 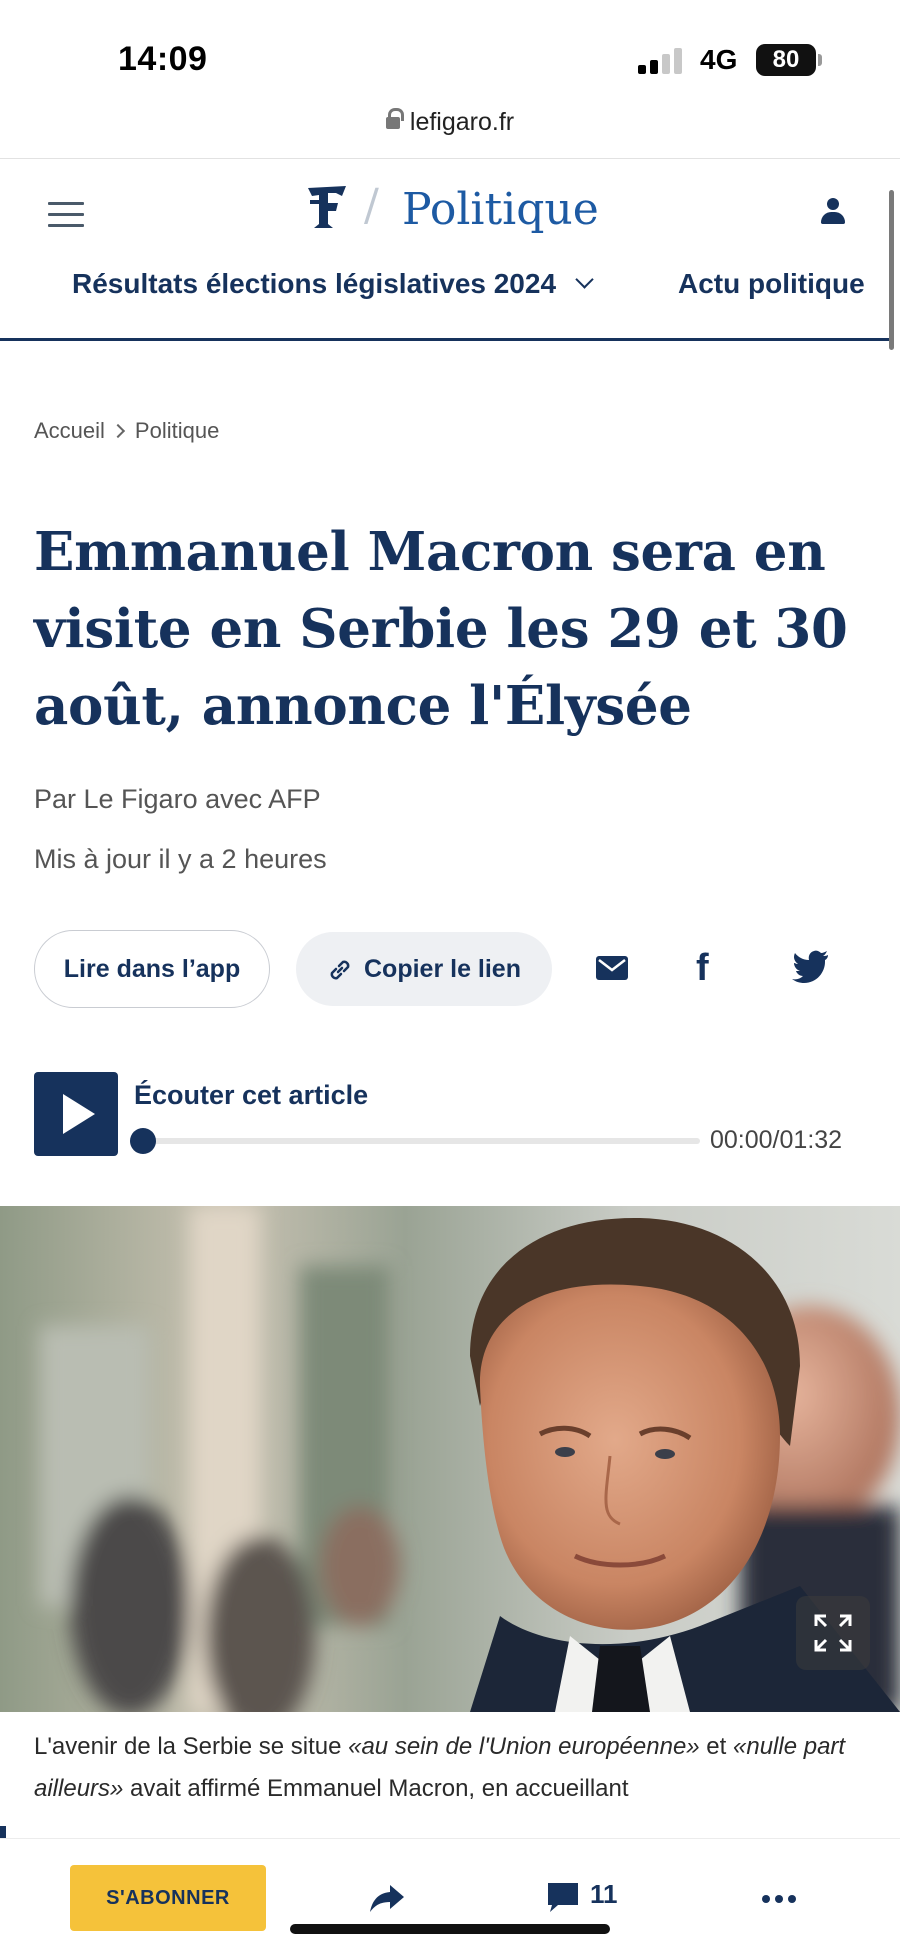 What do you see at coordinates (891, 270) in the screenshot?
I see `page-scrollbar` at bounding box center [891, 270].